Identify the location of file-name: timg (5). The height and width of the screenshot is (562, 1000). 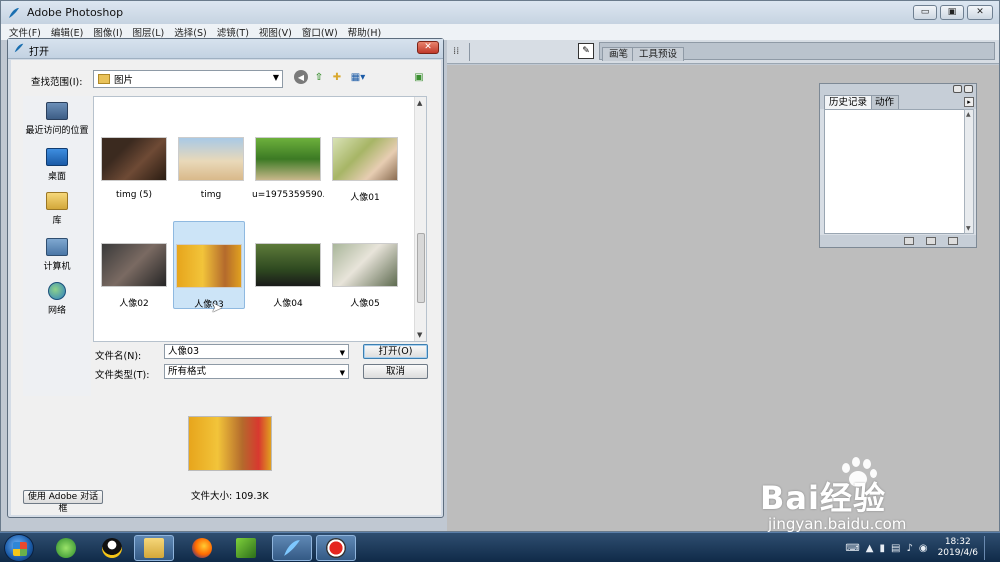
(134, 195).